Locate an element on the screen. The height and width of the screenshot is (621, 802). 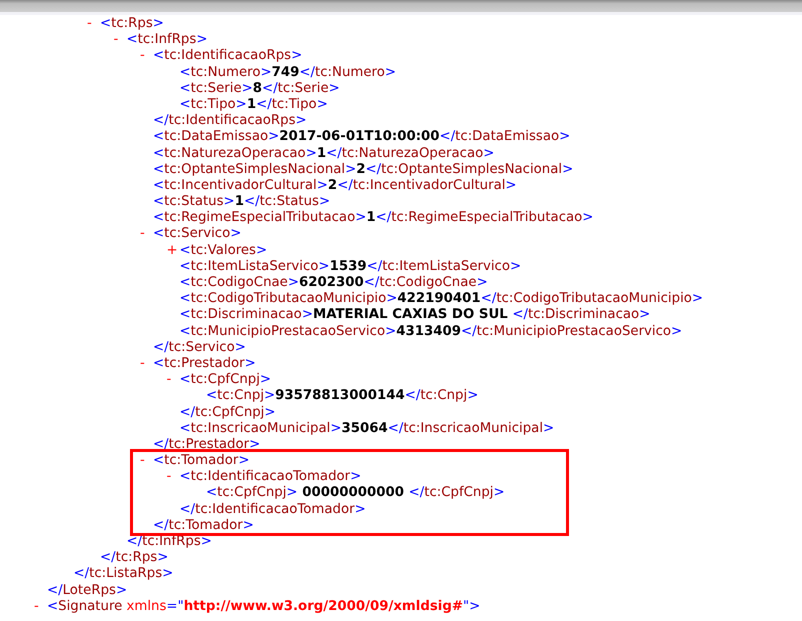
xml-line: <tc:Tomador> is located at coordinates (201, 461).